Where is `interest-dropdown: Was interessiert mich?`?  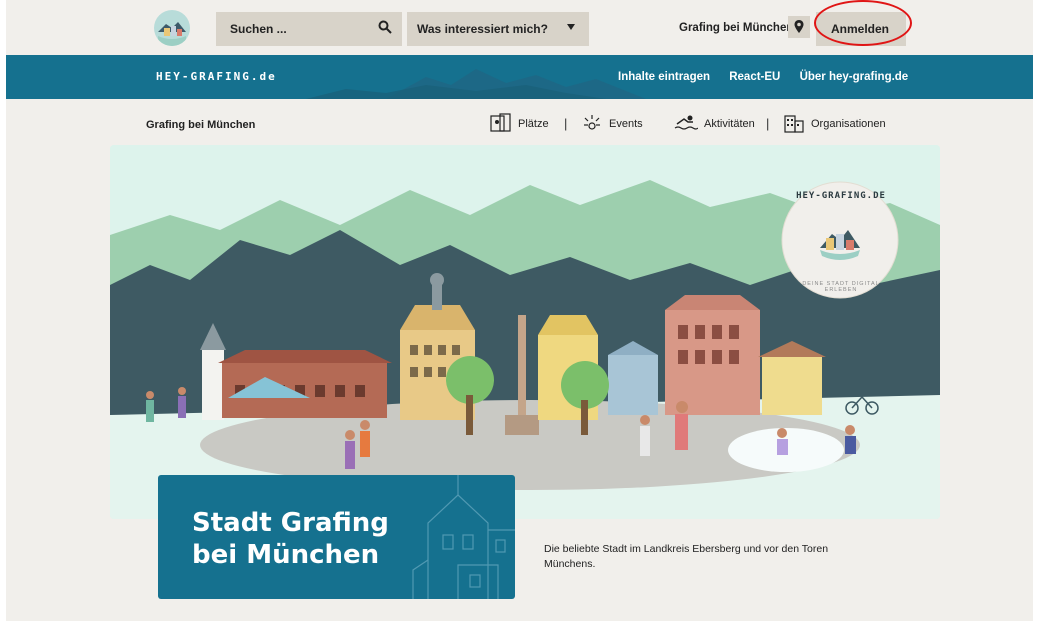 interest-dropdown: Was interessiert mich? is located at coordinates (498, 29).